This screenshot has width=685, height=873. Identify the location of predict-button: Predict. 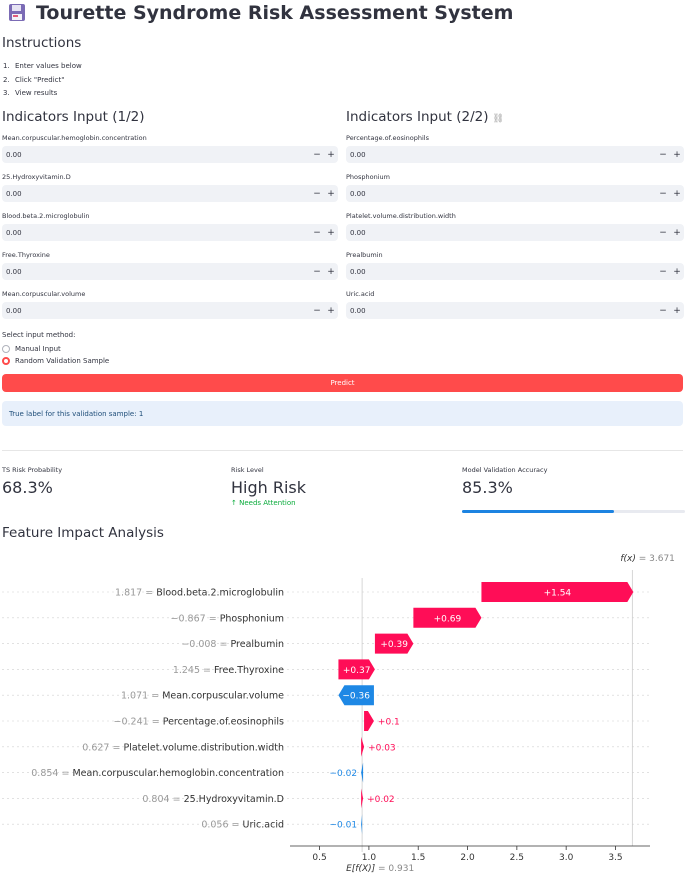
(342, 383).